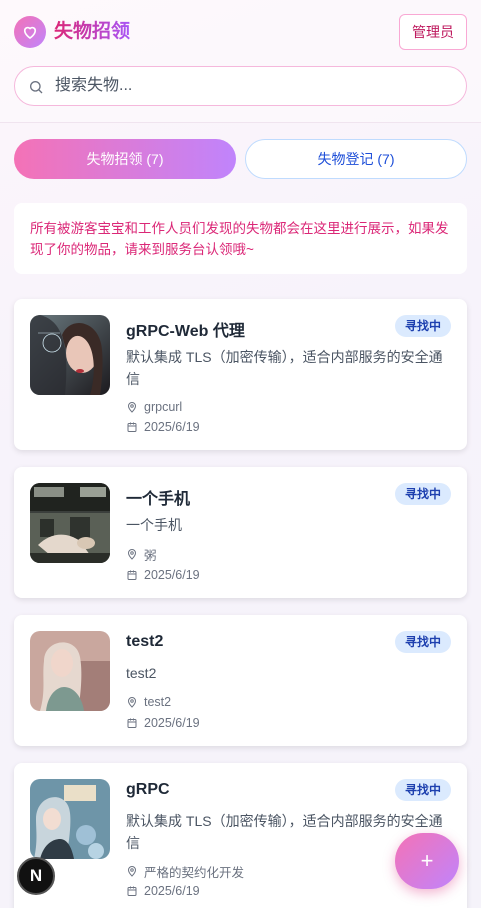 Image resolution: width=481 pixels, height=908 pixels. What do you see at coordinates (150, 555) in the screenshot?
I see `location-text: 粥` at bounding box center [150, 555].